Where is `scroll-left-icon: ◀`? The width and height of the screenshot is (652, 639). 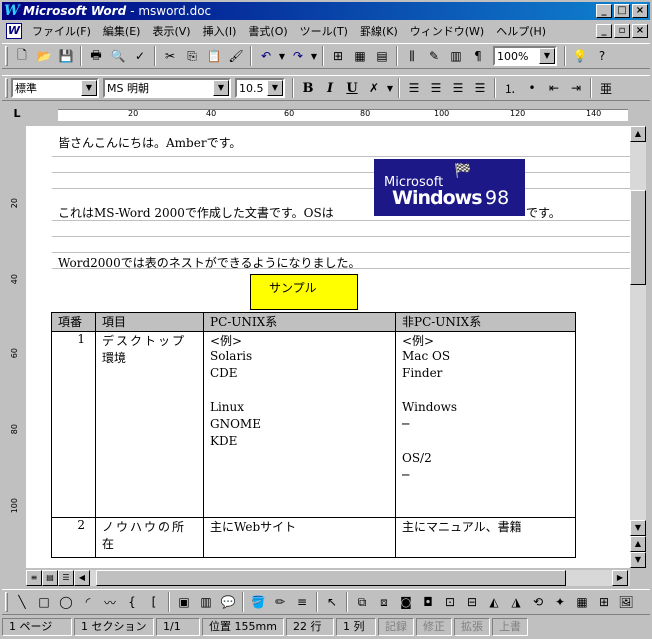 scroll-left-icon: ◀ is located at coordinates (82, 578).